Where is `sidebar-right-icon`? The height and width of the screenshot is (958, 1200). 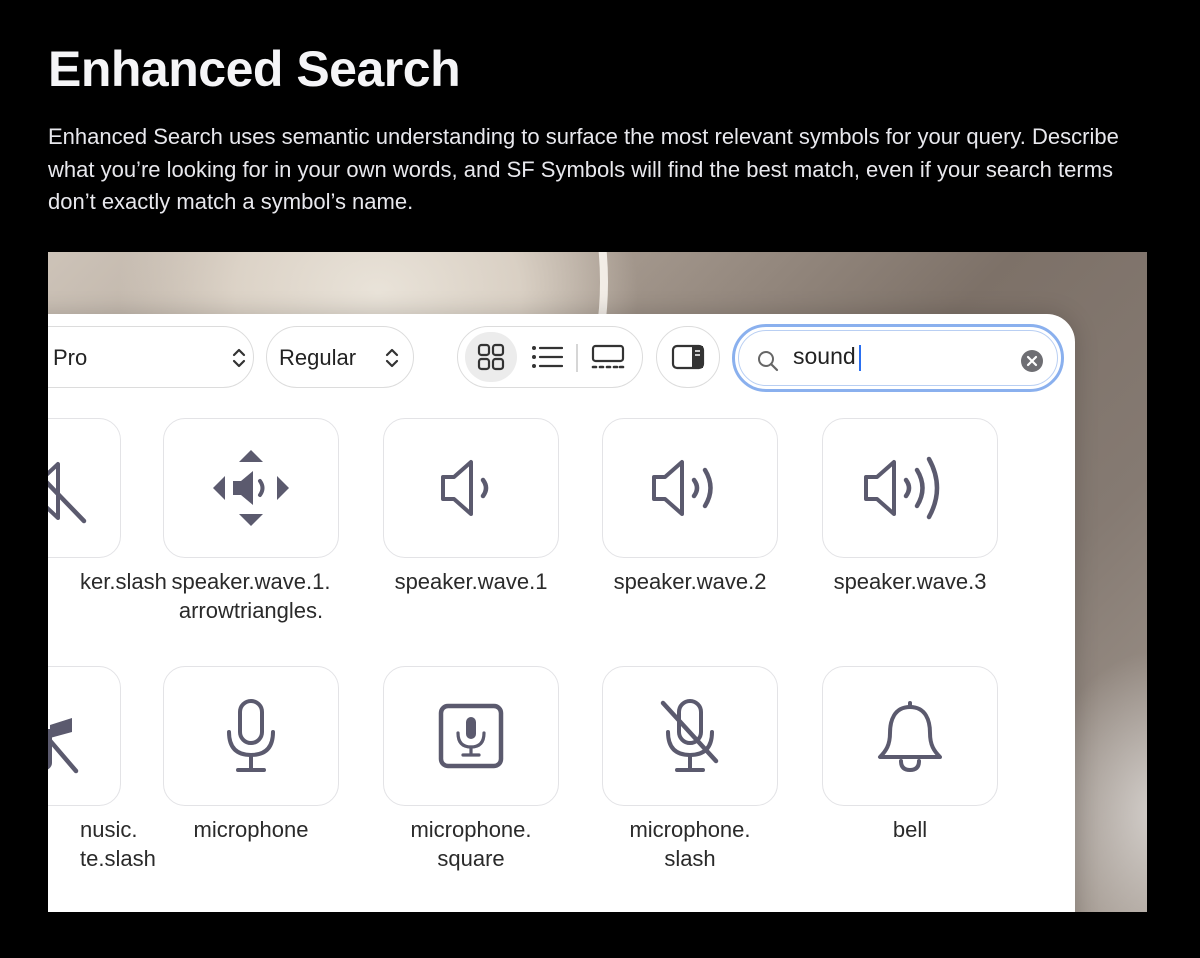 sidebar-right-icon is located at coordinates (688, 357).